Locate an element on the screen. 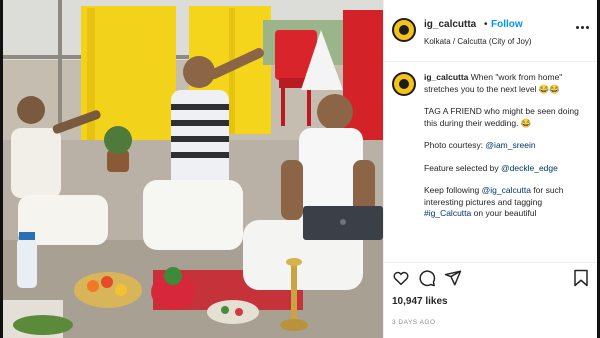 This screenshot has width=600, height=338. mention-account: @ig_calcutta is located at coordinates (506, 190).